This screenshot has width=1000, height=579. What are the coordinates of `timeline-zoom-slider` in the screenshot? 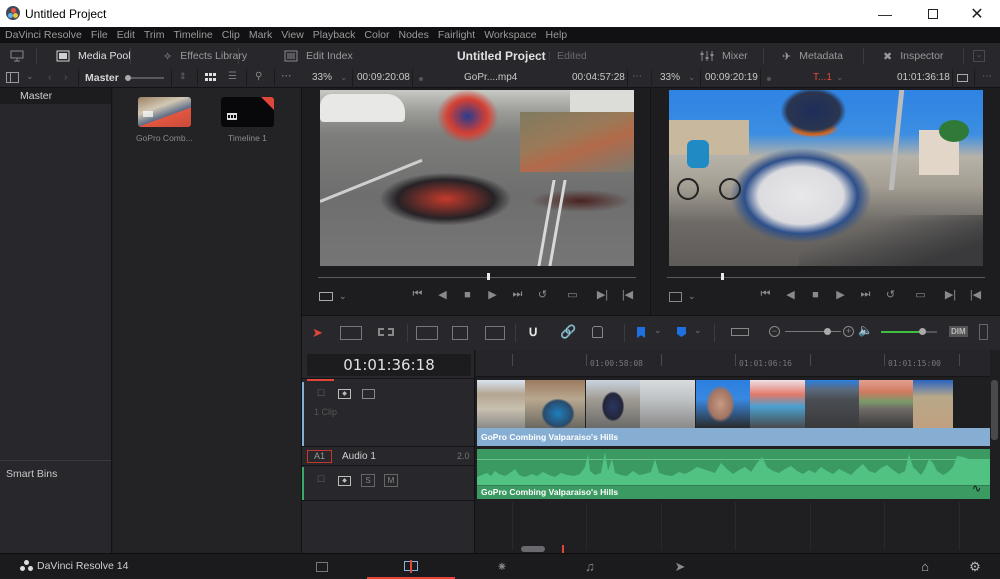 It's located at (813, 331).